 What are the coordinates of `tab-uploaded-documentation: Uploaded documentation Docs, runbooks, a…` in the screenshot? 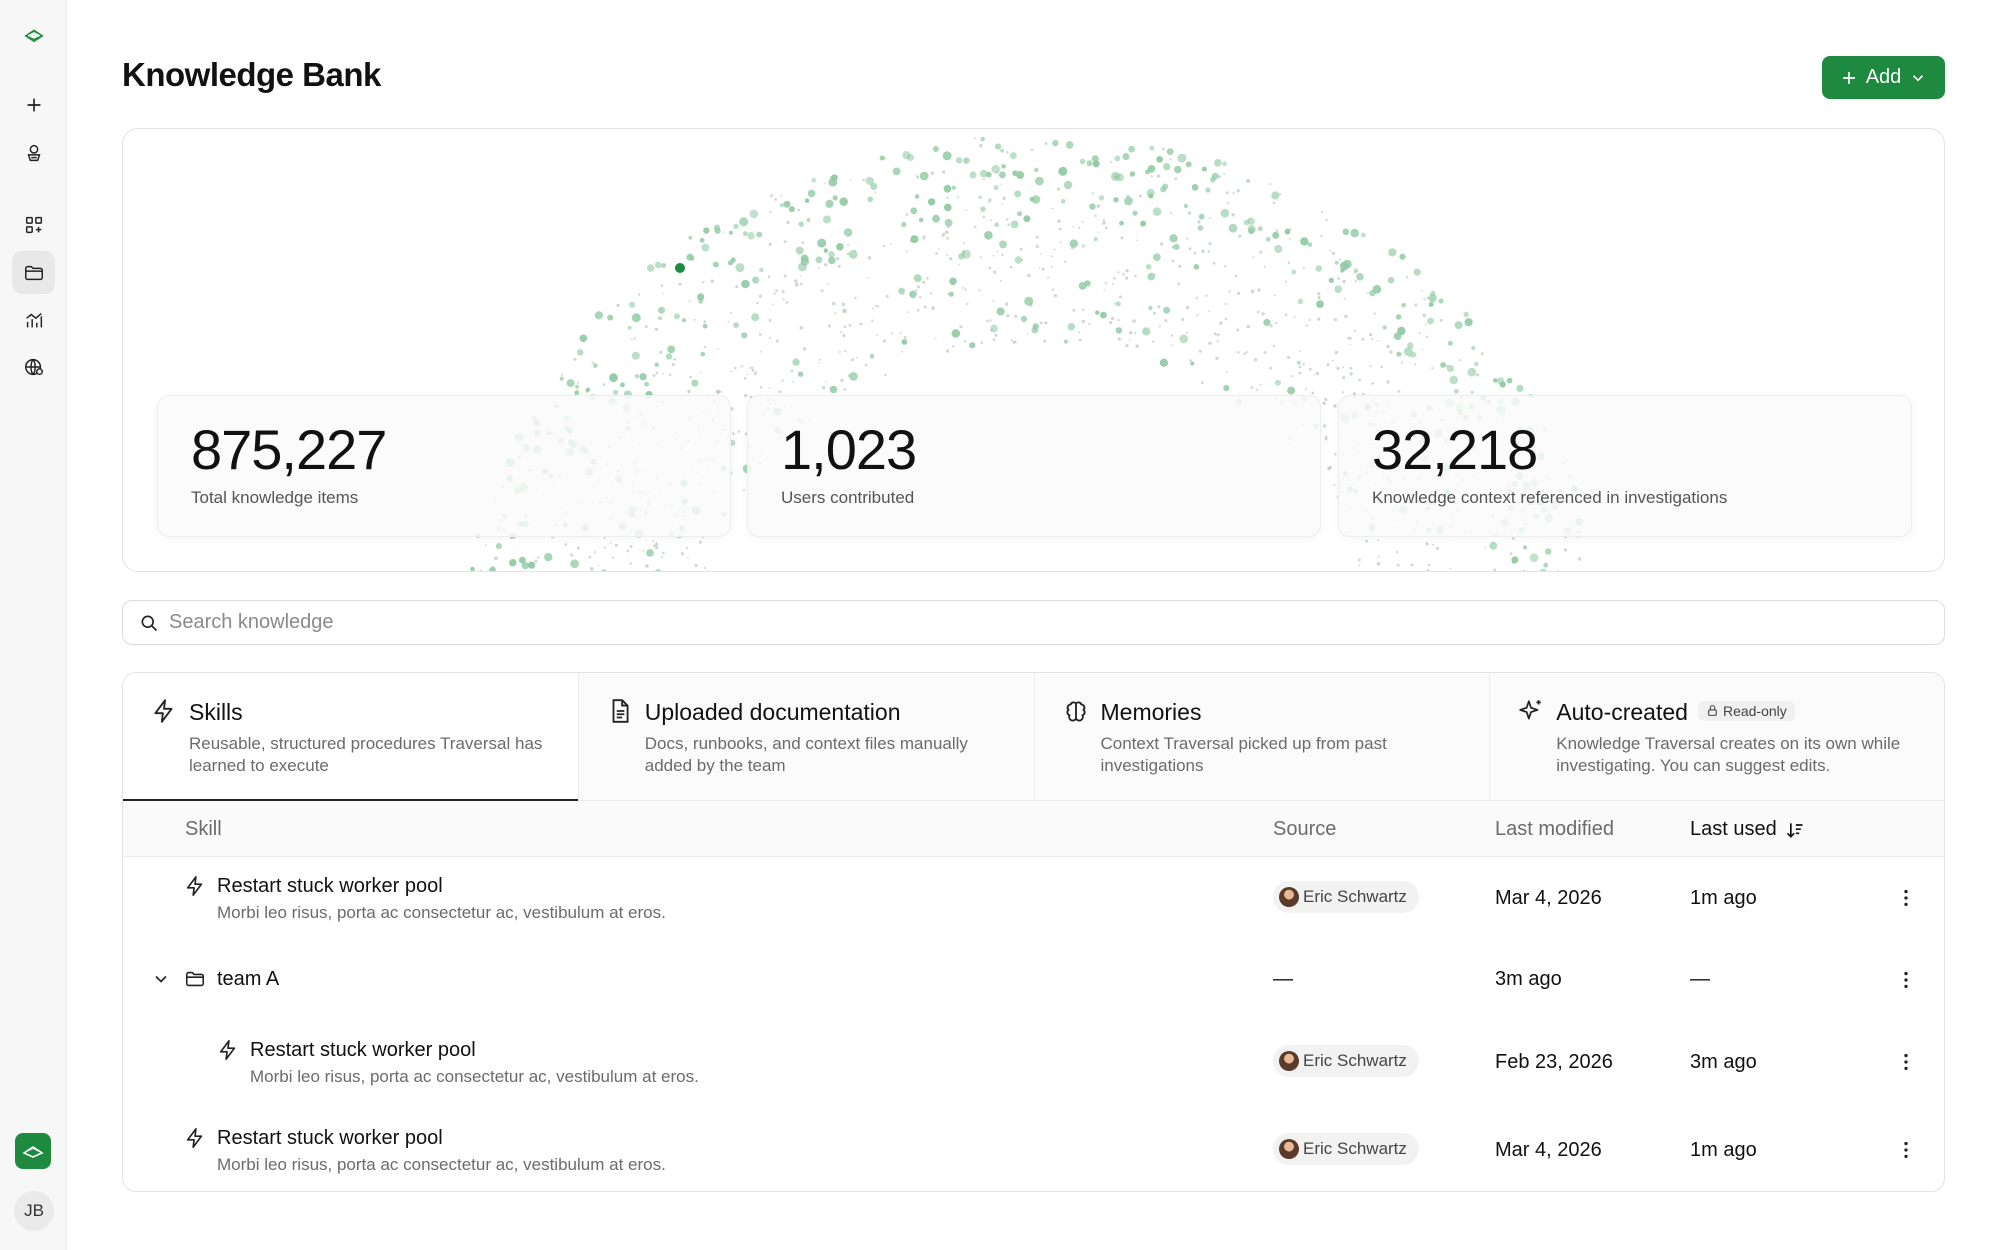 It's located at (806, 737).